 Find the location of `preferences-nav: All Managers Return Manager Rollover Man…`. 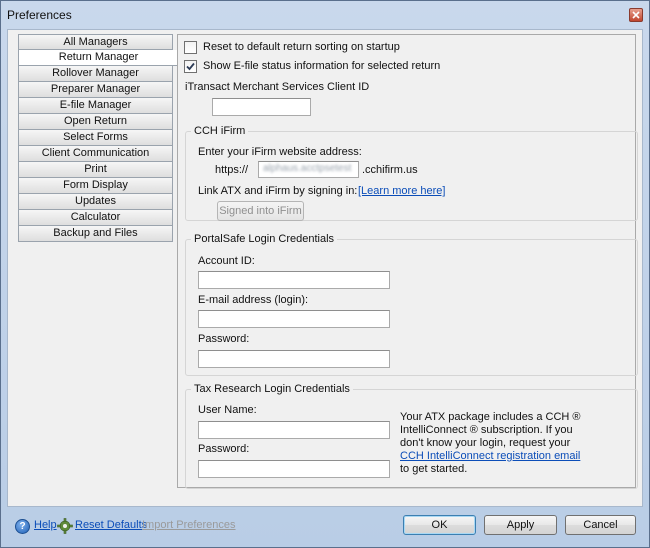

preferences-nav: All Managers Return Manager Rollover Man… is located at coordinates (98, 138).